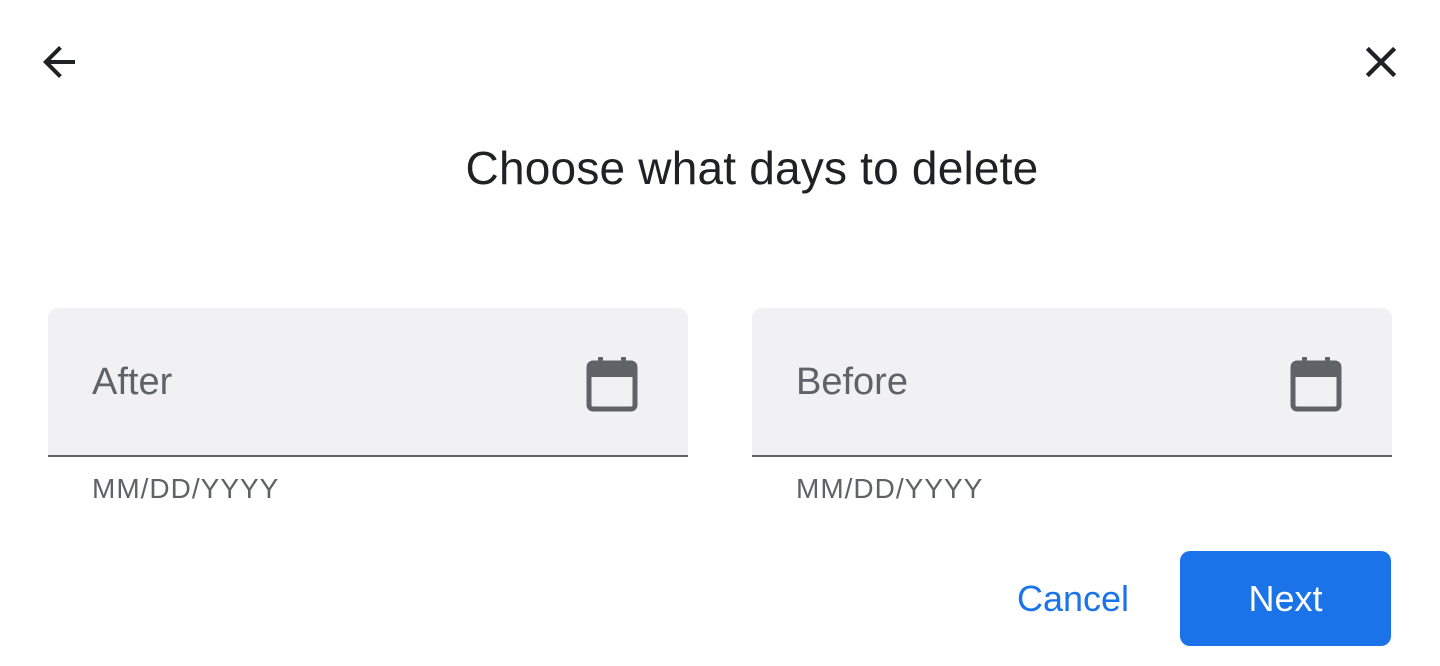 The width and height of the screenshot is (1440, 666). I want to click on before-format-hint: MM/DD/YYYY, so click(890, 488).